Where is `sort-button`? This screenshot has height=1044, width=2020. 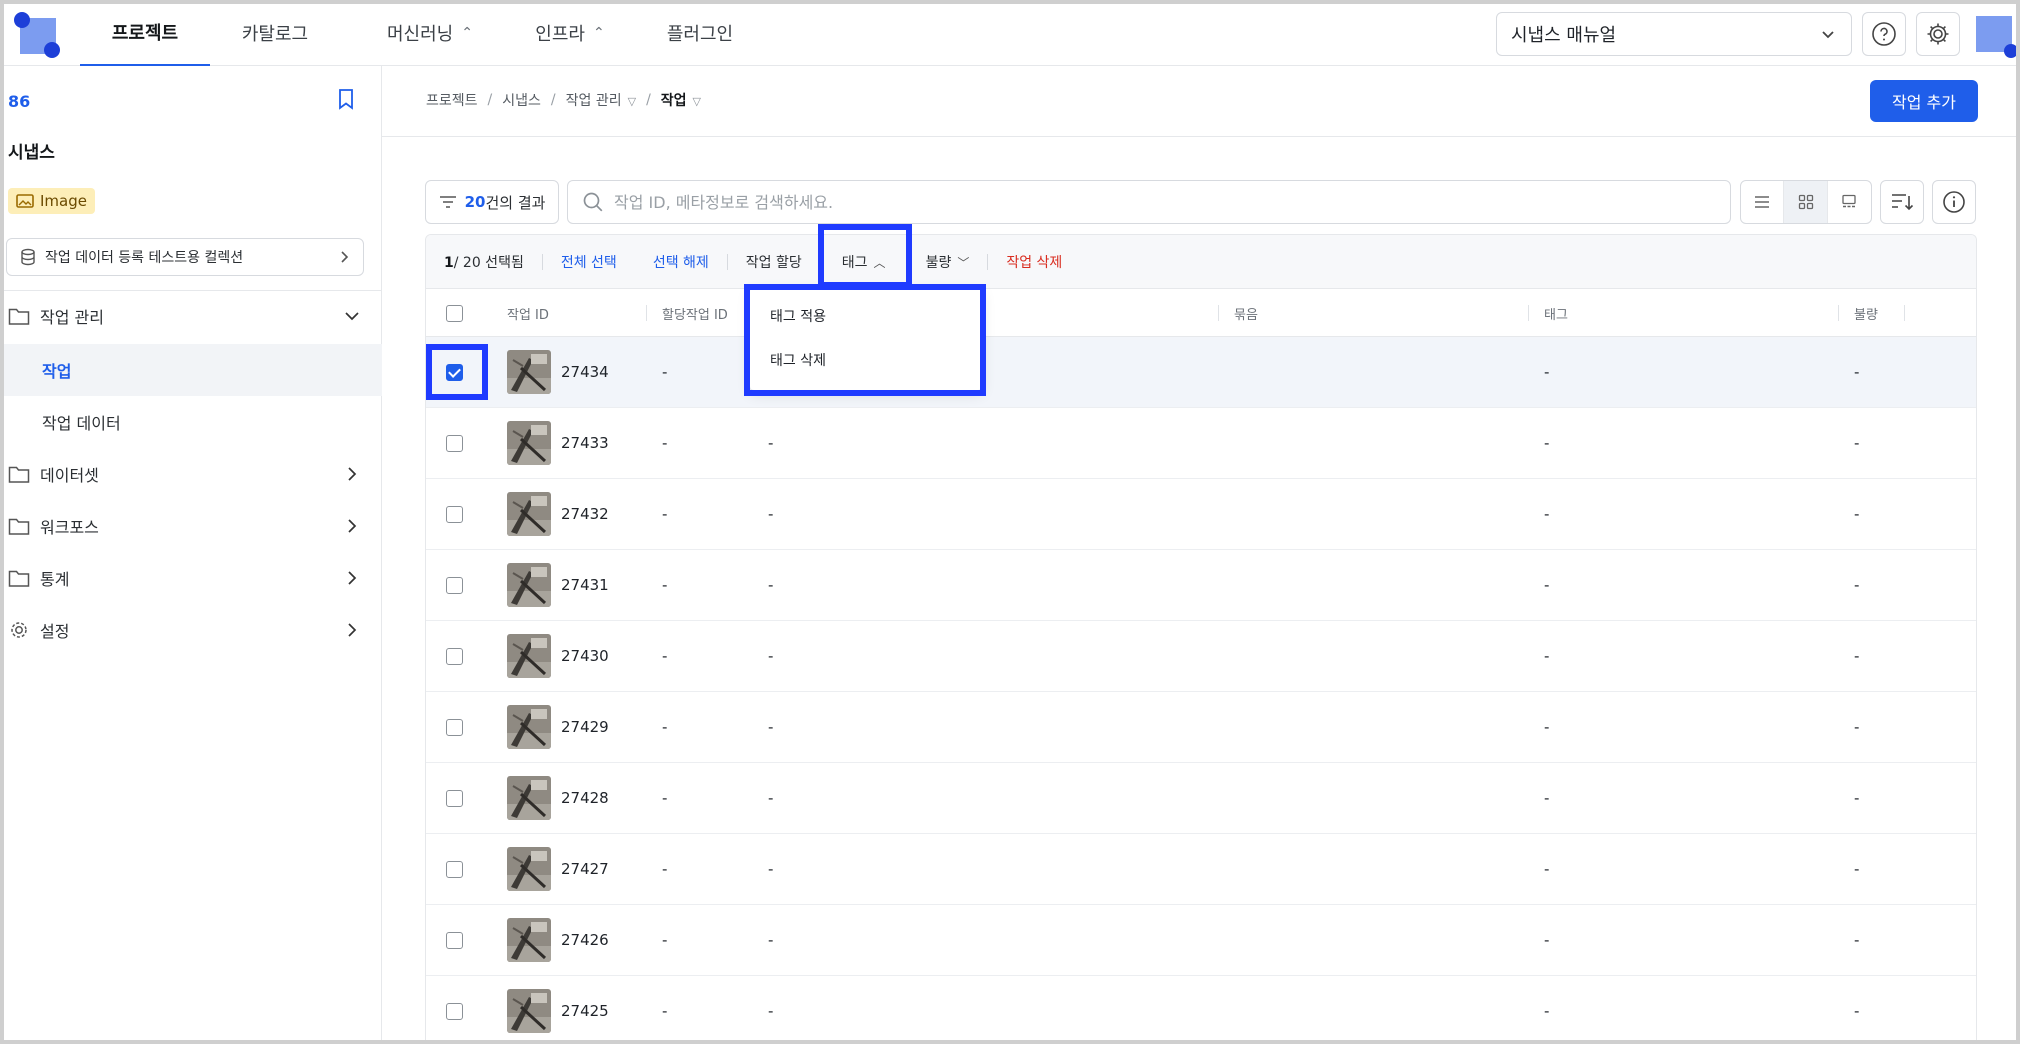
sort-button is located at coordinates (1902, 202).